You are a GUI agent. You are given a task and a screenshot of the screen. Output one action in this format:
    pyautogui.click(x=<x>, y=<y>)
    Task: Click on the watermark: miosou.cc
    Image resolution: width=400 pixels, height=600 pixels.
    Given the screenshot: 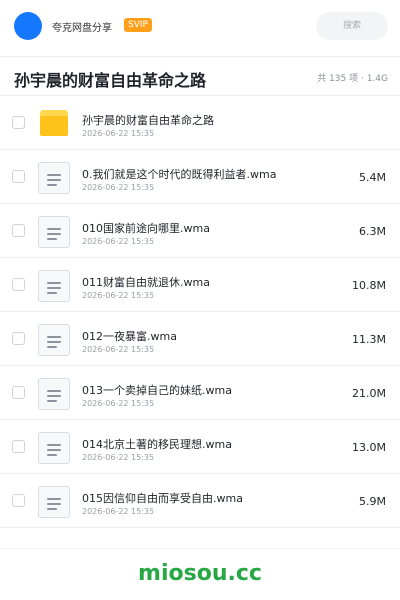 What is the action you would take?
    pyautogui.click(x=200, y=573)
    